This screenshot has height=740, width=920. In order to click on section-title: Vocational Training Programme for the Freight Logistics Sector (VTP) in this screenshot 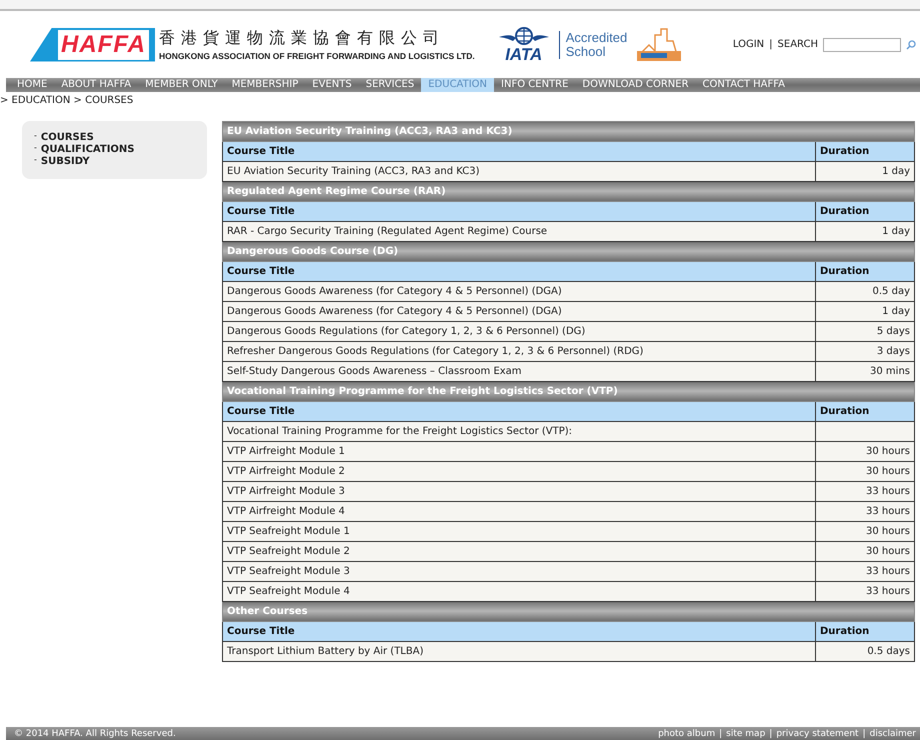, I will do `click(568, 392)`.